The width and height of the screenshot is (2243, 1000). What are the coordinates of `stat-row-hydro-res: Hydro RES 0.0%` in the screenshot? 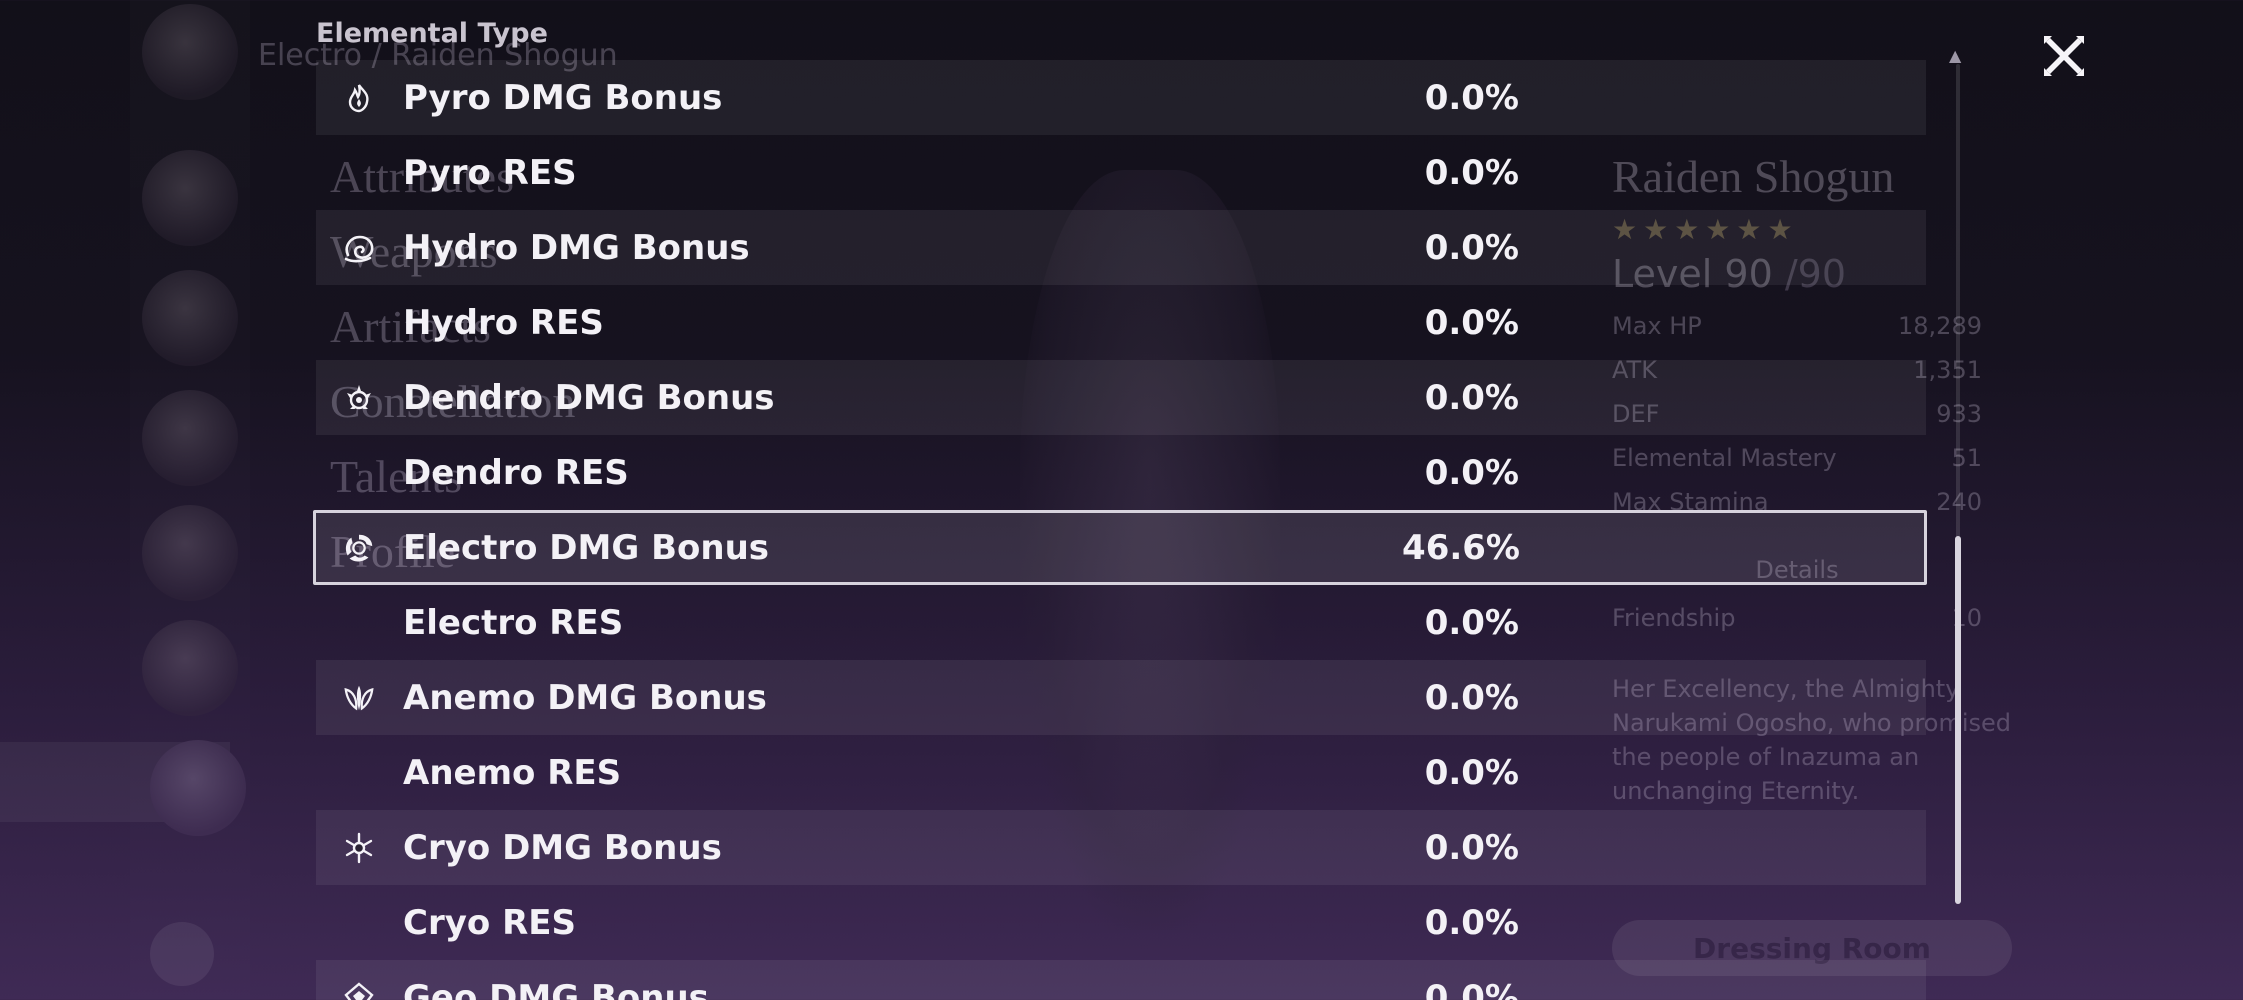 It's located at (1121, 322).